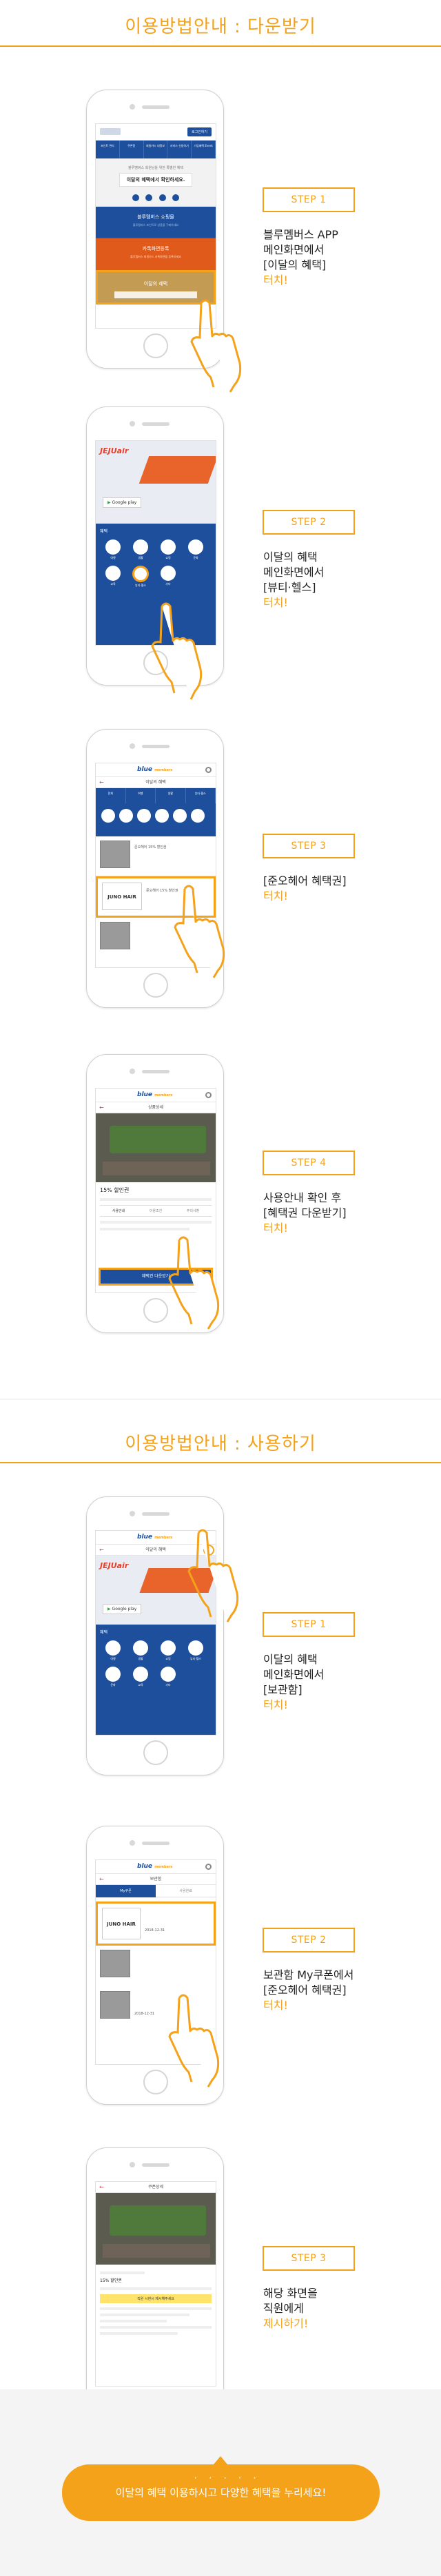 This screenshot has height=2576, width=441. Describe the element at coordinates (155, 284) in the screenshot. I see `menu-monthly-benefit-title: 이달의 혜택` at that location.